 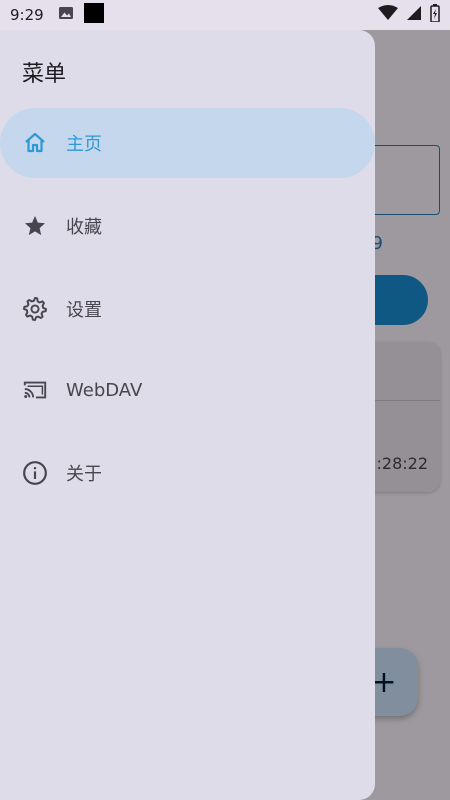 I want to click on black-square-icon, so click(x=93, y=15).